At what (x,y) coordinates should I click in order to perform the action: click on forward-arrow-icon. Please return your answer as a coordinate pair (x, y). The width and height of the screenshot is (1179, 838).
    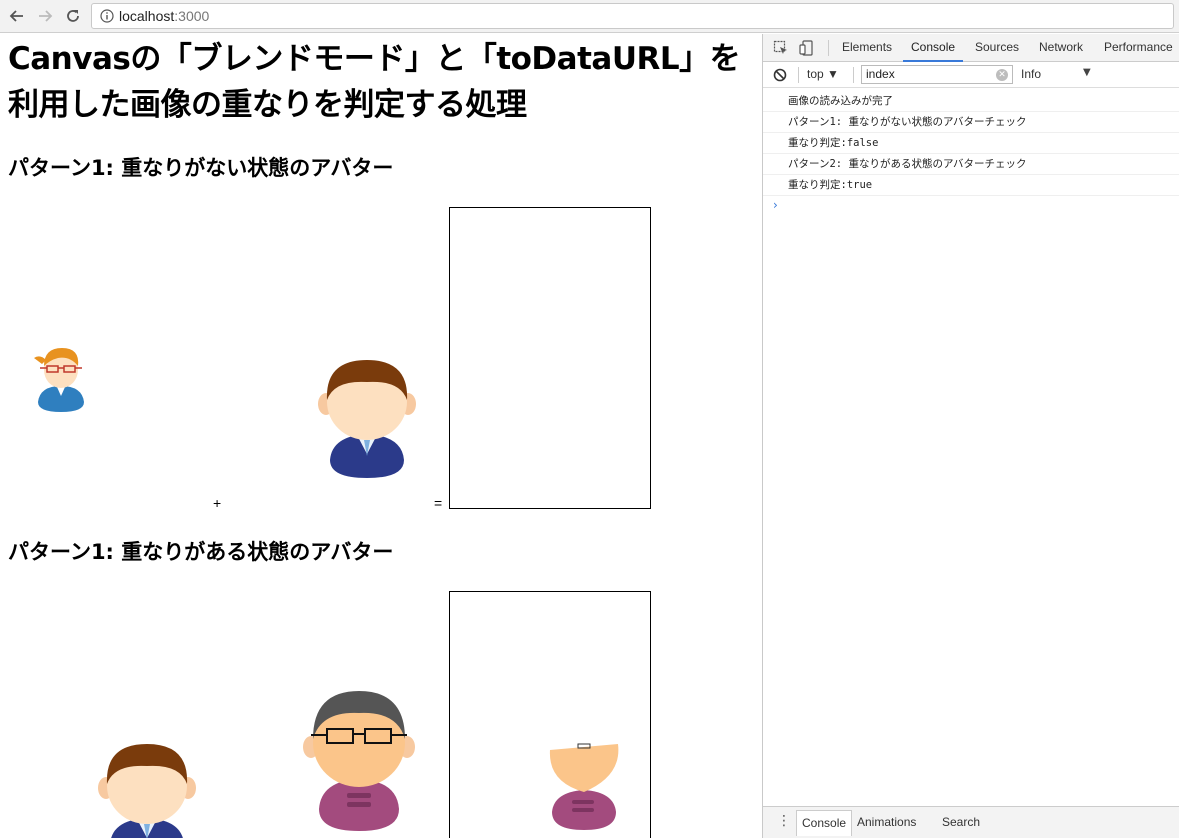
    Looking at the image, I should click on (46, 16).